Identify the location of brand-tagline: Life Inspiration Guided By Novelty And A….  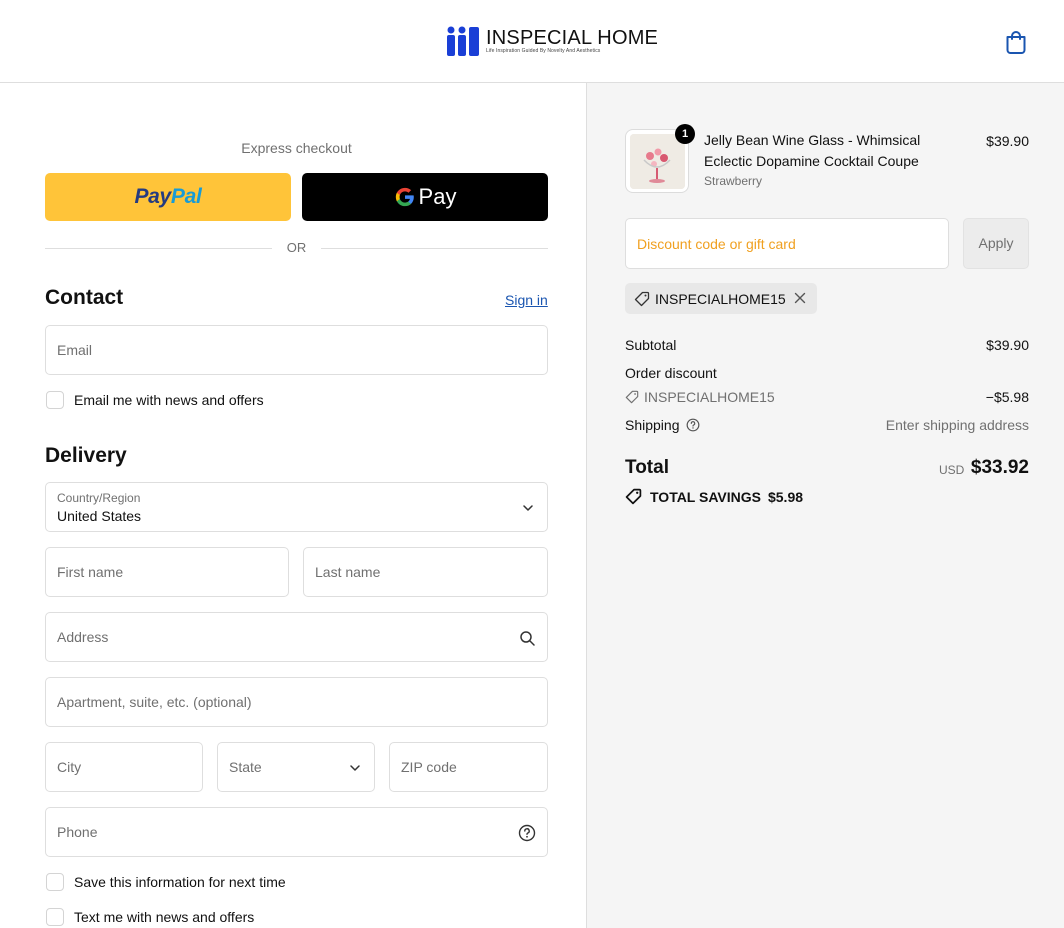
(543, 50).